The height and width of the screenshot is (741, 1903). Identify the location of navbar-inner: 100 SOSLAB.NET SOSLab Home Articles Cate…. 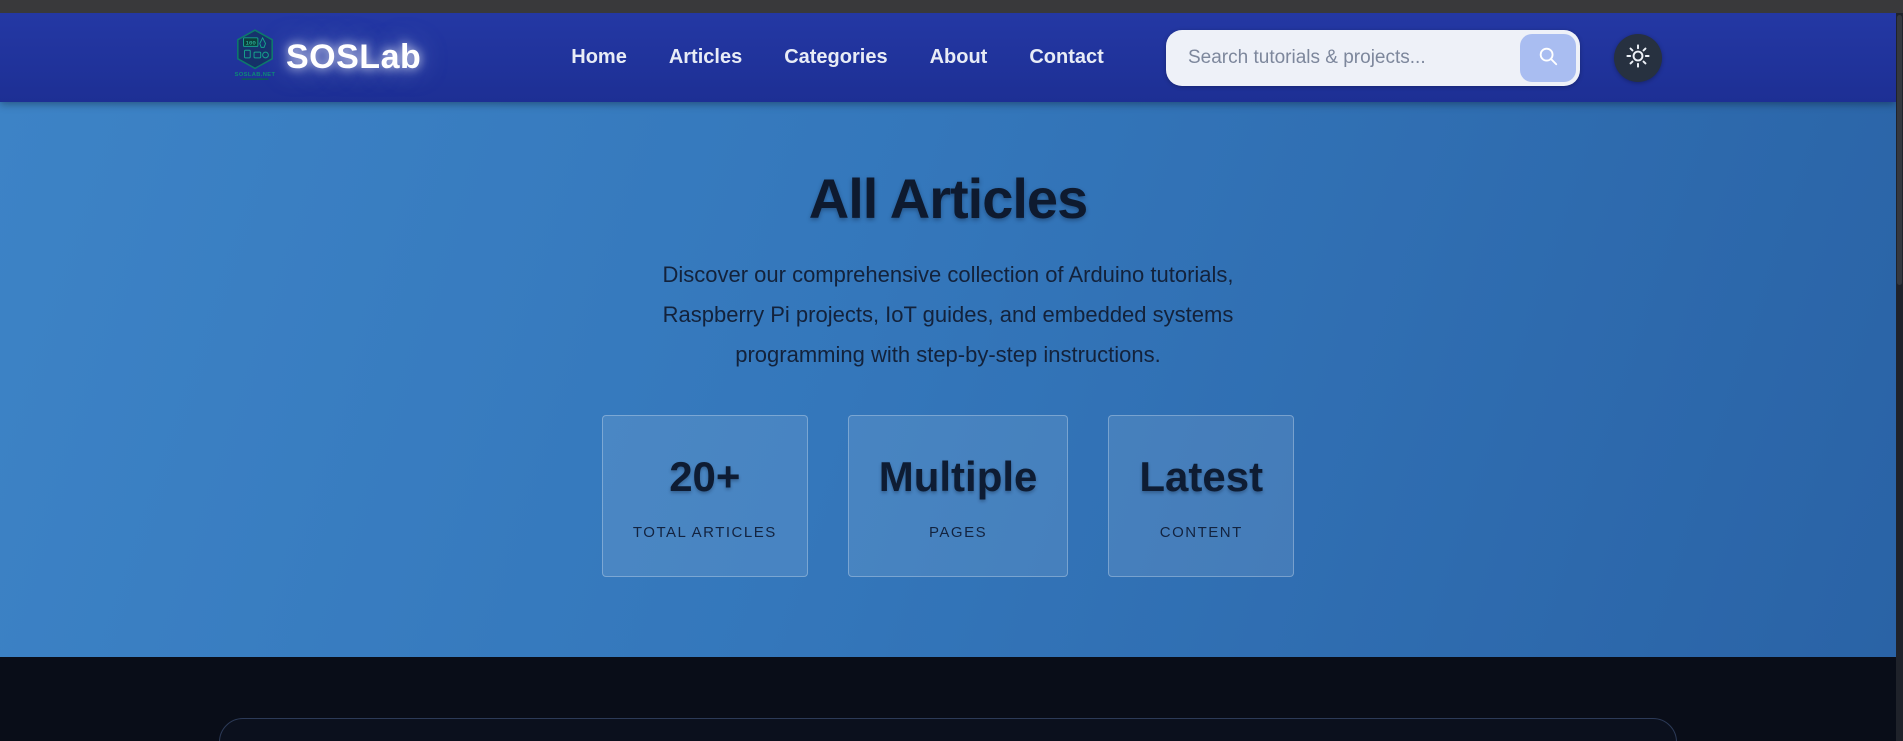
(948, 57).